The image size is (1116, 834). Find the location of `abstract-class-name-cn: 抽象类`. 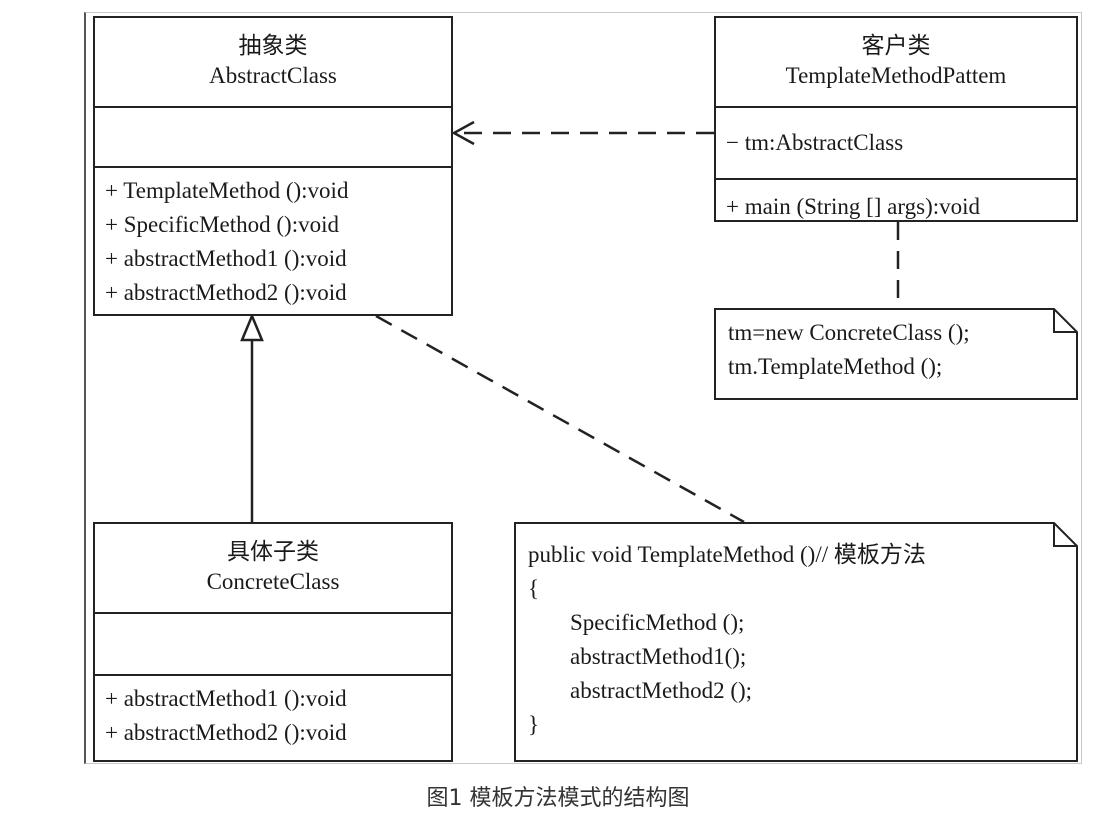

abstract-class-name-cn: 抽象类 is located at coordinates (273, 45).